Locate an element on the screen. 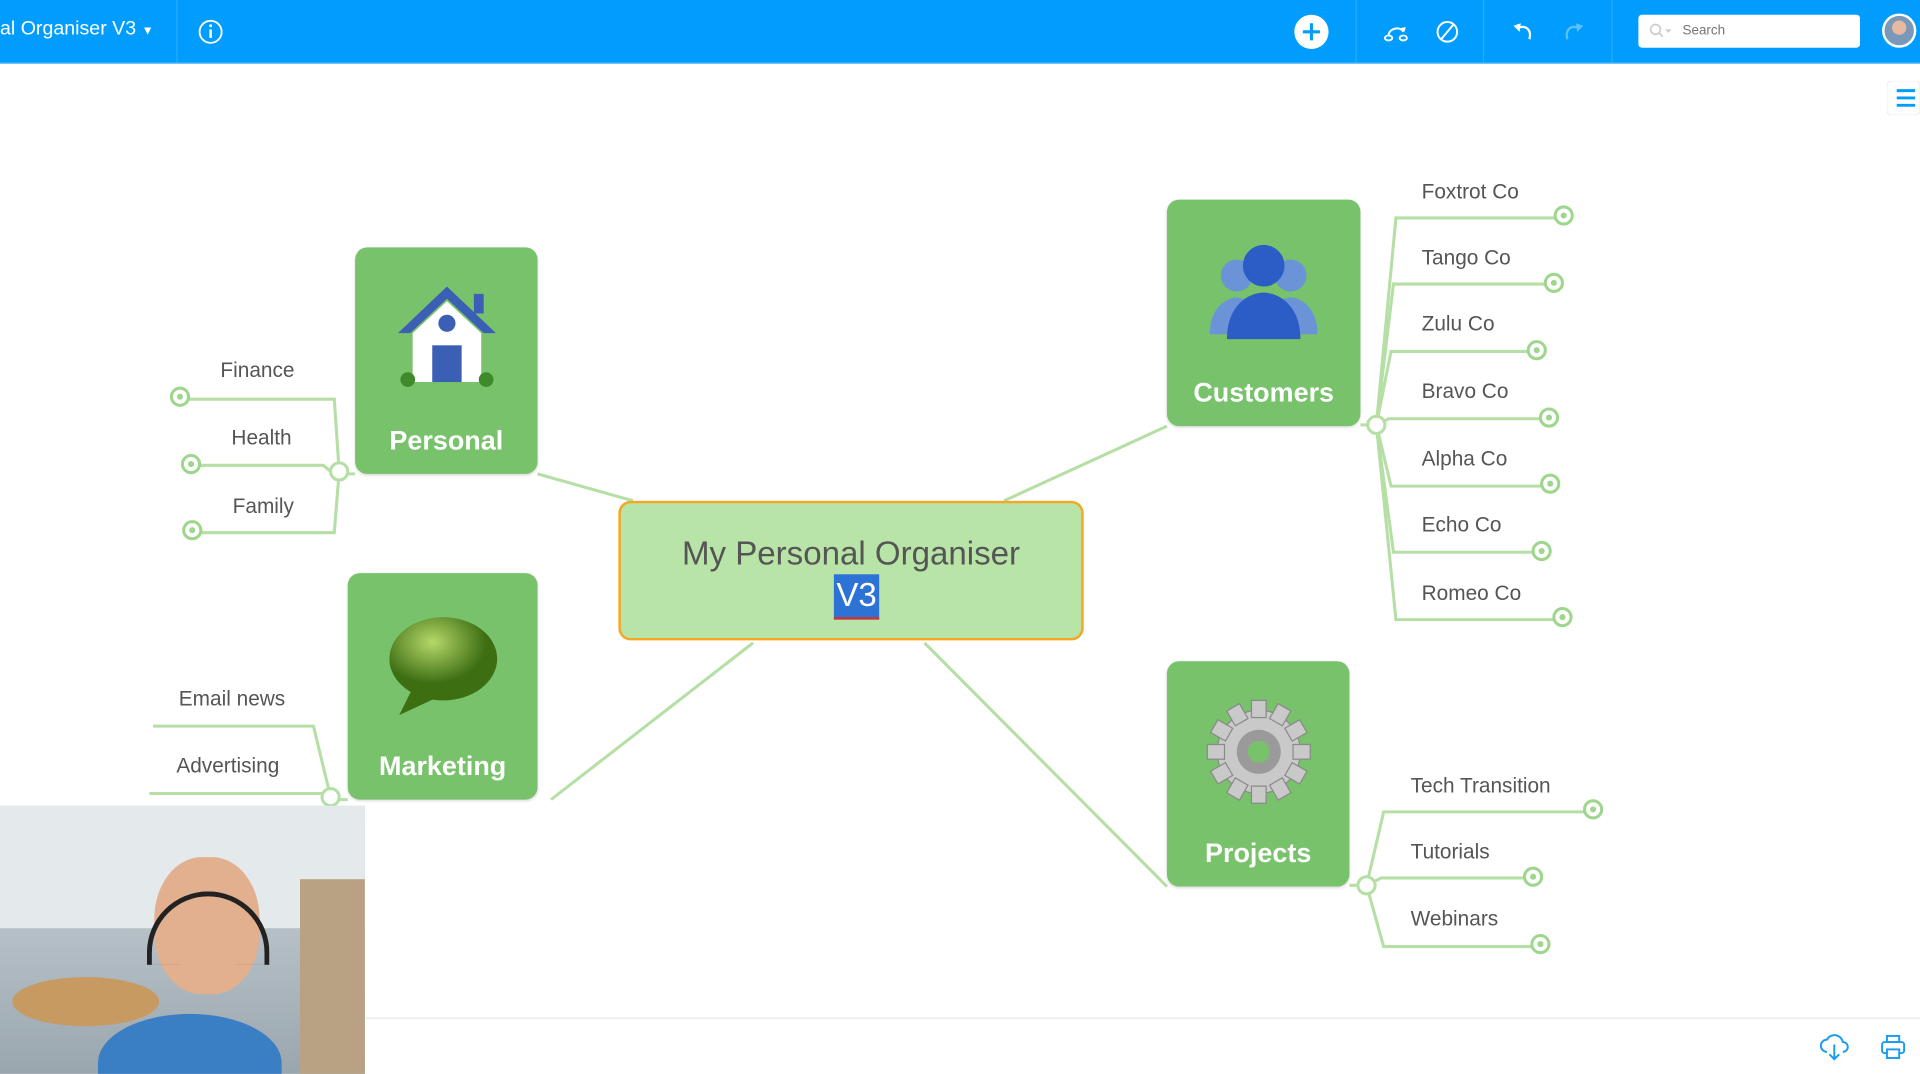 The height and width of the screenshot is (1074, 1920). branch-marketing: Marketing is located at coordinates (442, 686).